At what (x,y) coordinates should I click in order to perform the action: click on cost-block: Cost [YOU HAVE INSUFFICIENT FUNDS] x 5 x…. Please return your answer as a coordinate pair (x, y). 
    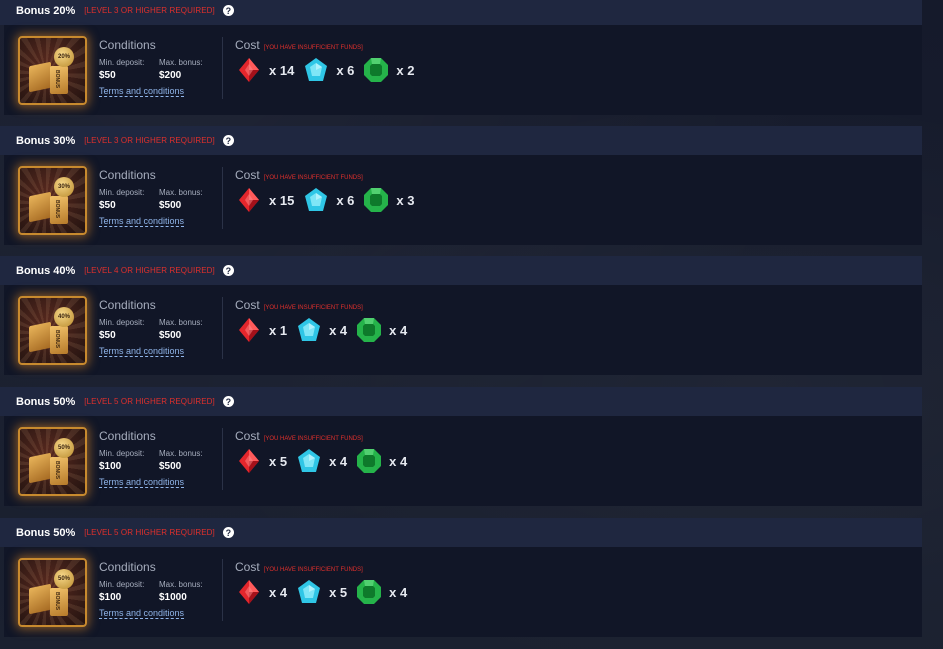
    Looking at the image, I should click on (325, 452).